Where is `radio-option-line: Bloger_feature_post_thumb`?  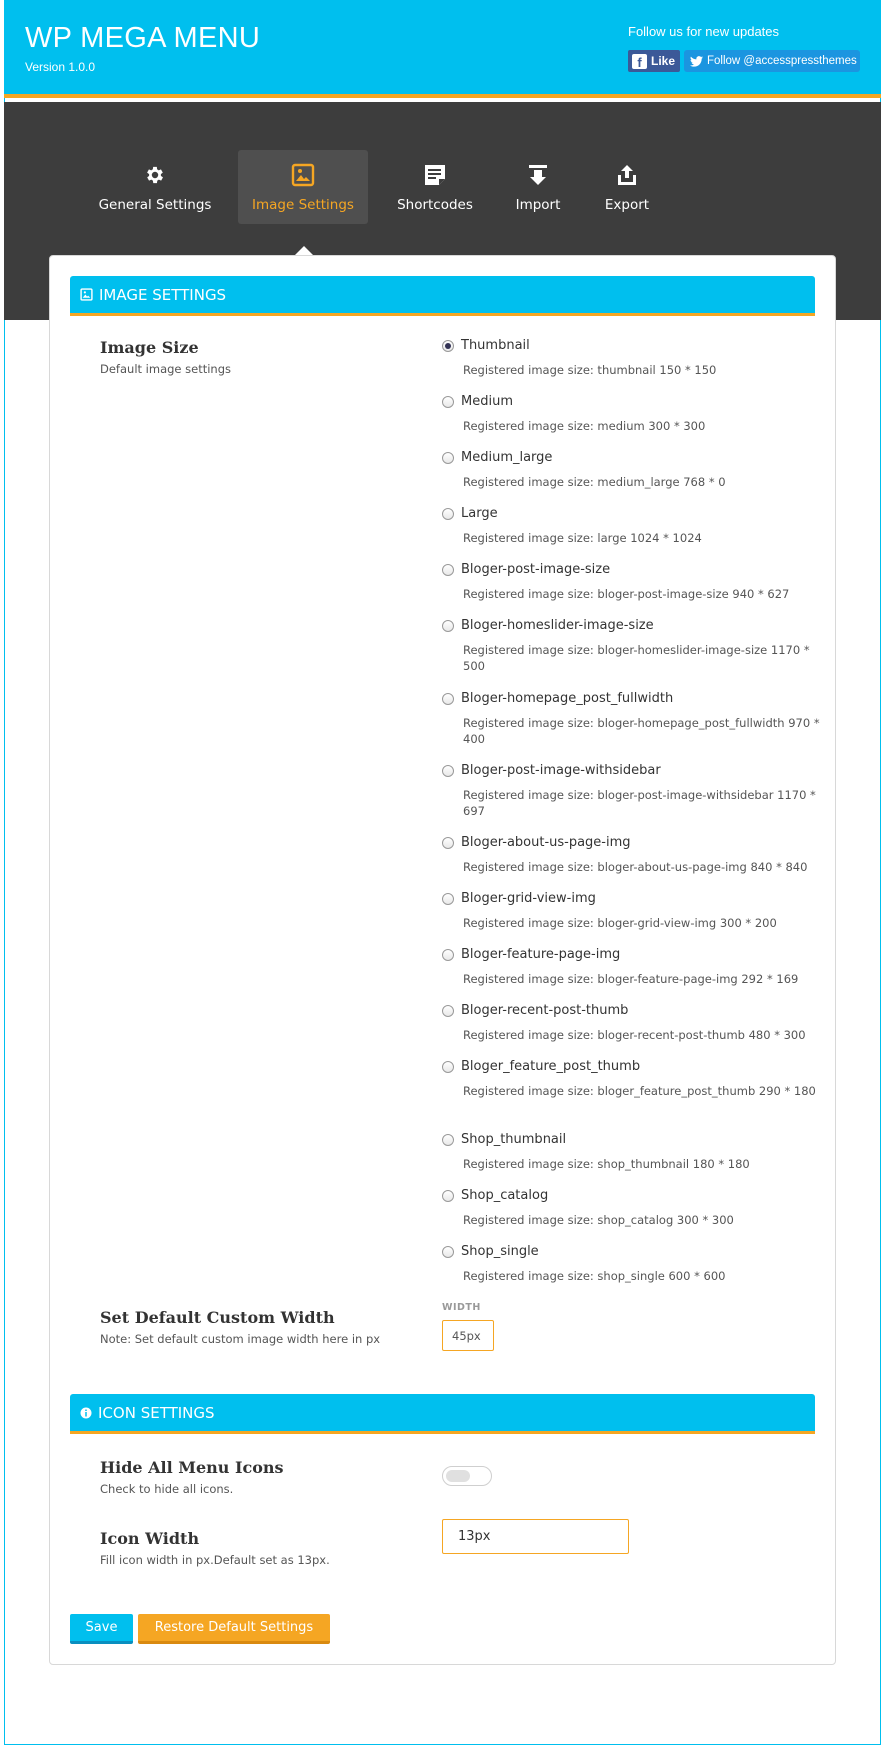 radio-option-line: Bloger_feature_post_thumb is located at coordinates (632, 1066).